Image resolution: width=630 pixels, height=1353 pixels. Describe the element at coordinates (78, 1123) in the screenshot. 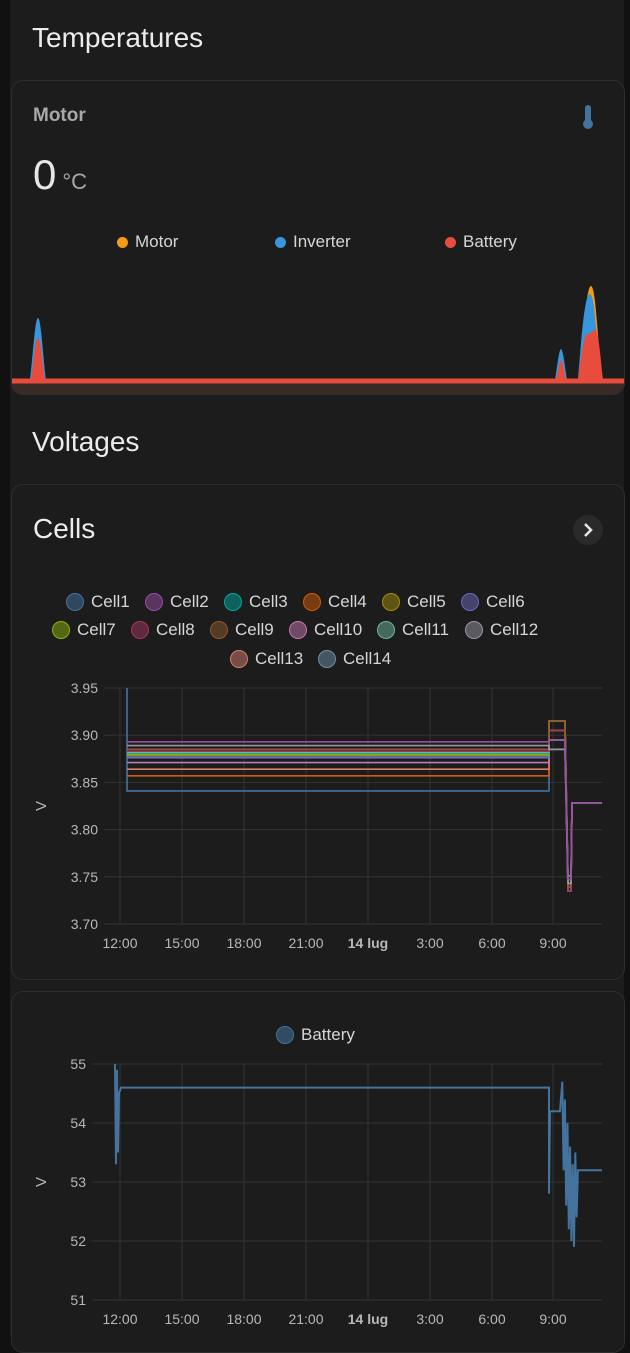

I see `y-tick-label: 54` at that location.